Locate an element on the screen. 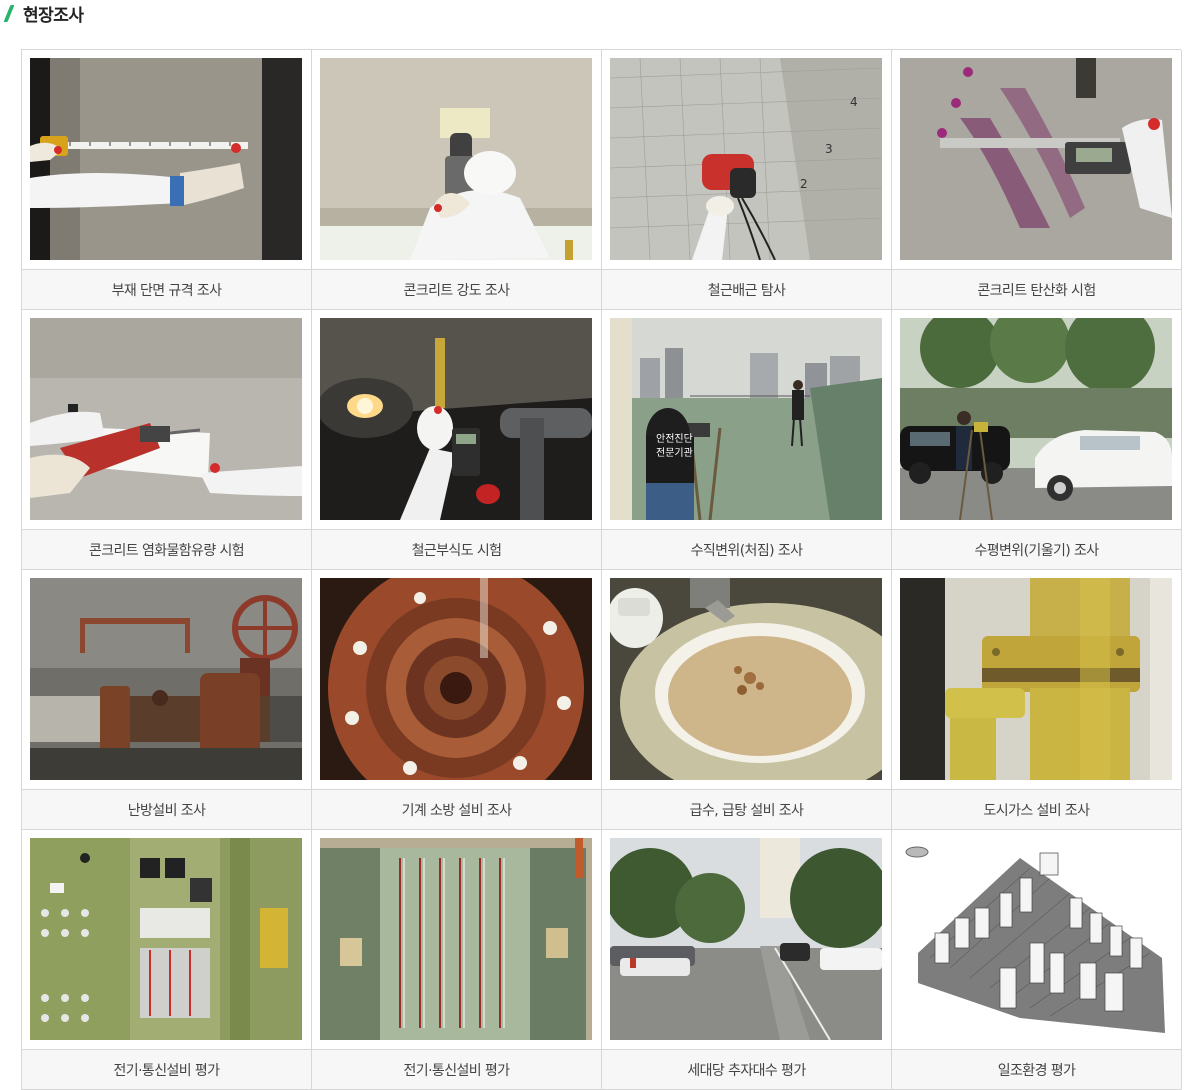 This screenshot has height=1090, width=1200. photo-parking-lot is located at coordinates (746, 939).